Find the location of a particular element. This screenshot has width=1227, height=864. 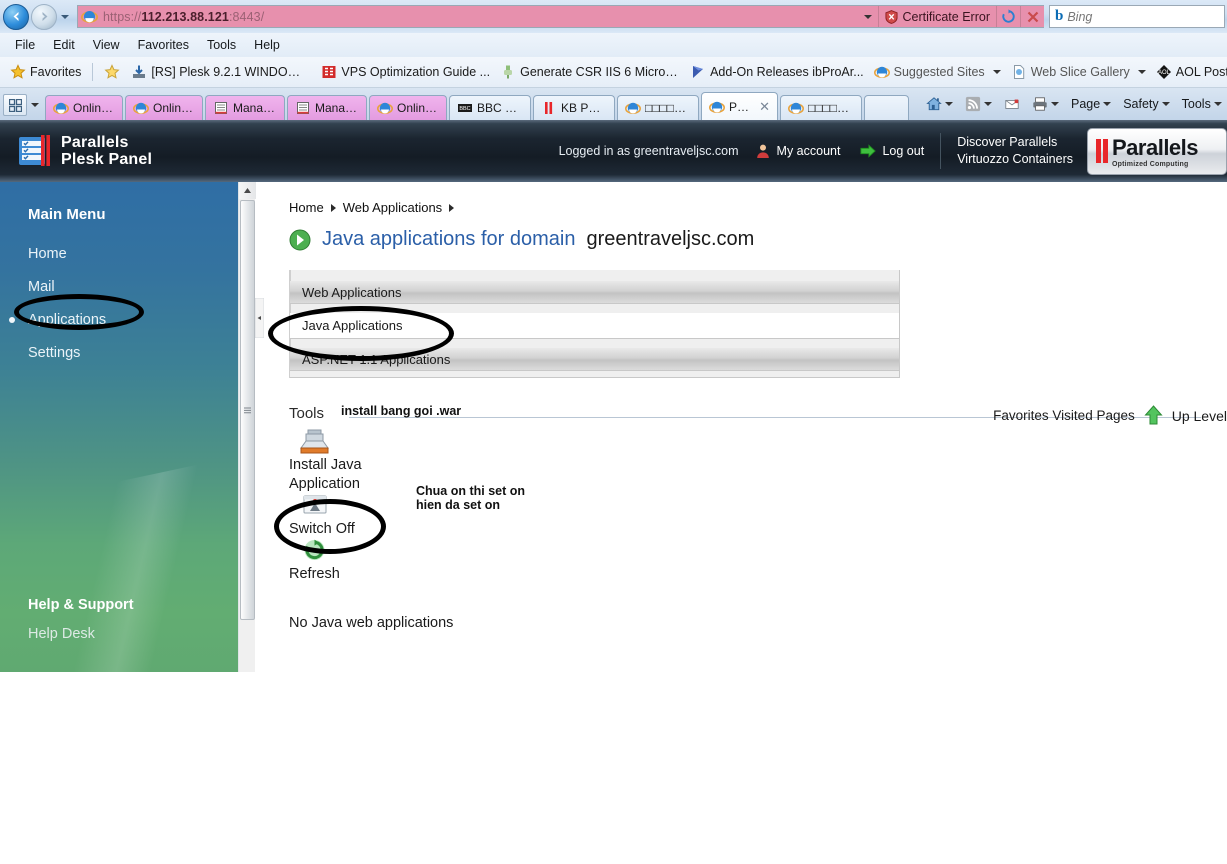

sidebar-collapse-button is located at coordinates (259, 318).